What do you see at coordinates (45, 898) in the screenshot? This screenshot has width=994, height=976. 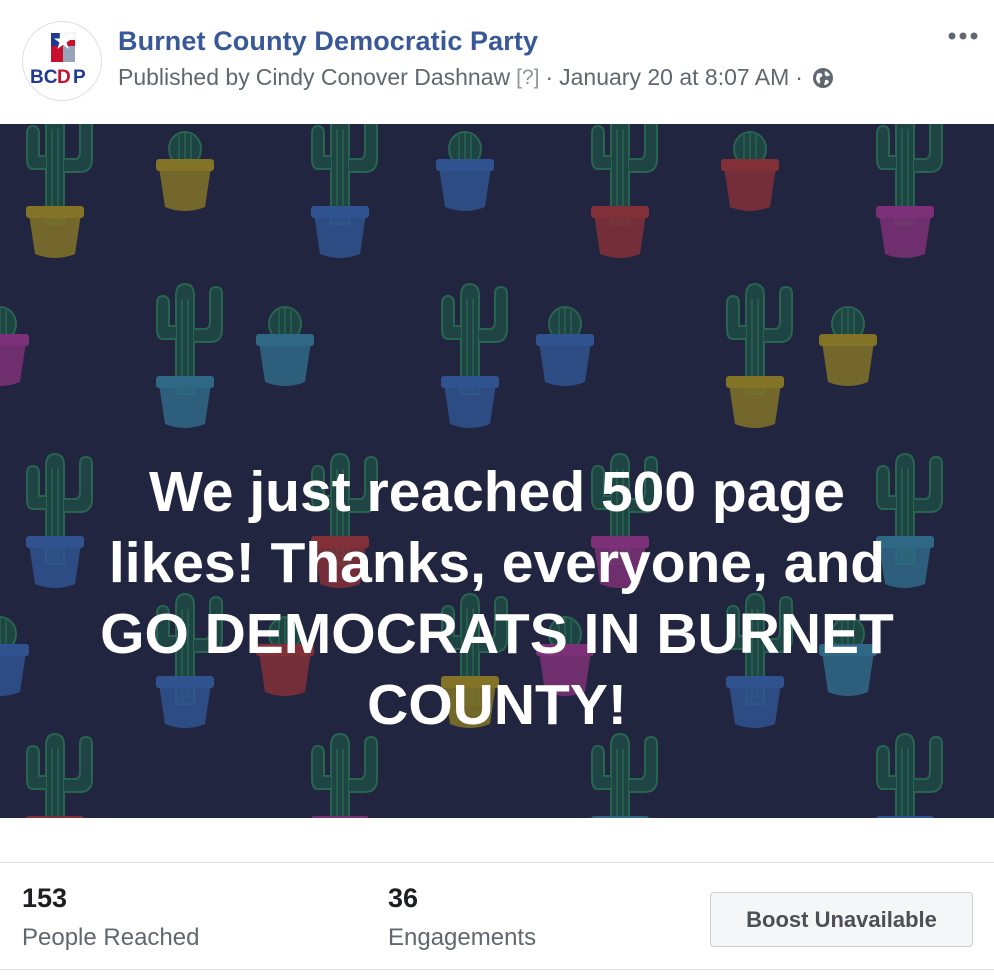 I see `people-reached-value: 153` at bounding box center [45, 898].